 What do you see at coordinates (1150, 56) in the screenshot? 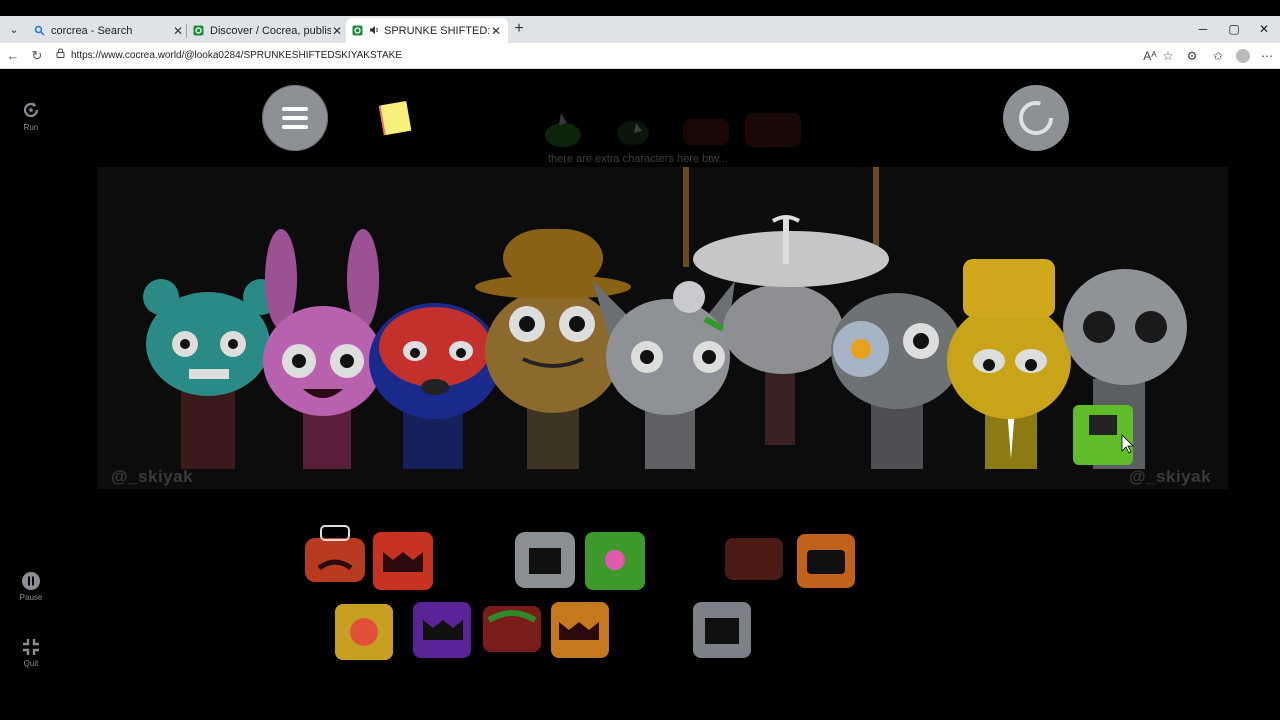
I see `read-aloud-icon: Aᴬ` at bounding box center [1150, 56].